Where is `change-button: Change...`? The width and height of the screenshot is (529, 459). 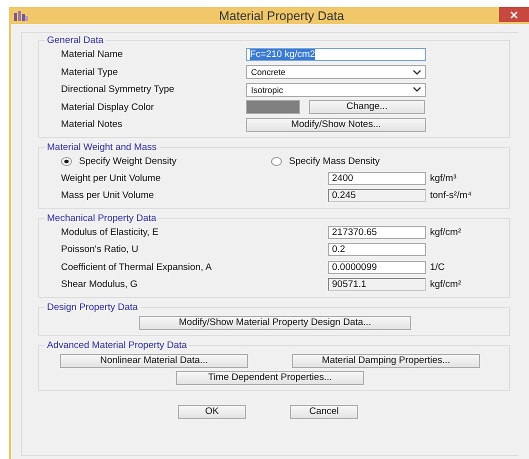
change-button: Change... is located at coordinates (367, 107).